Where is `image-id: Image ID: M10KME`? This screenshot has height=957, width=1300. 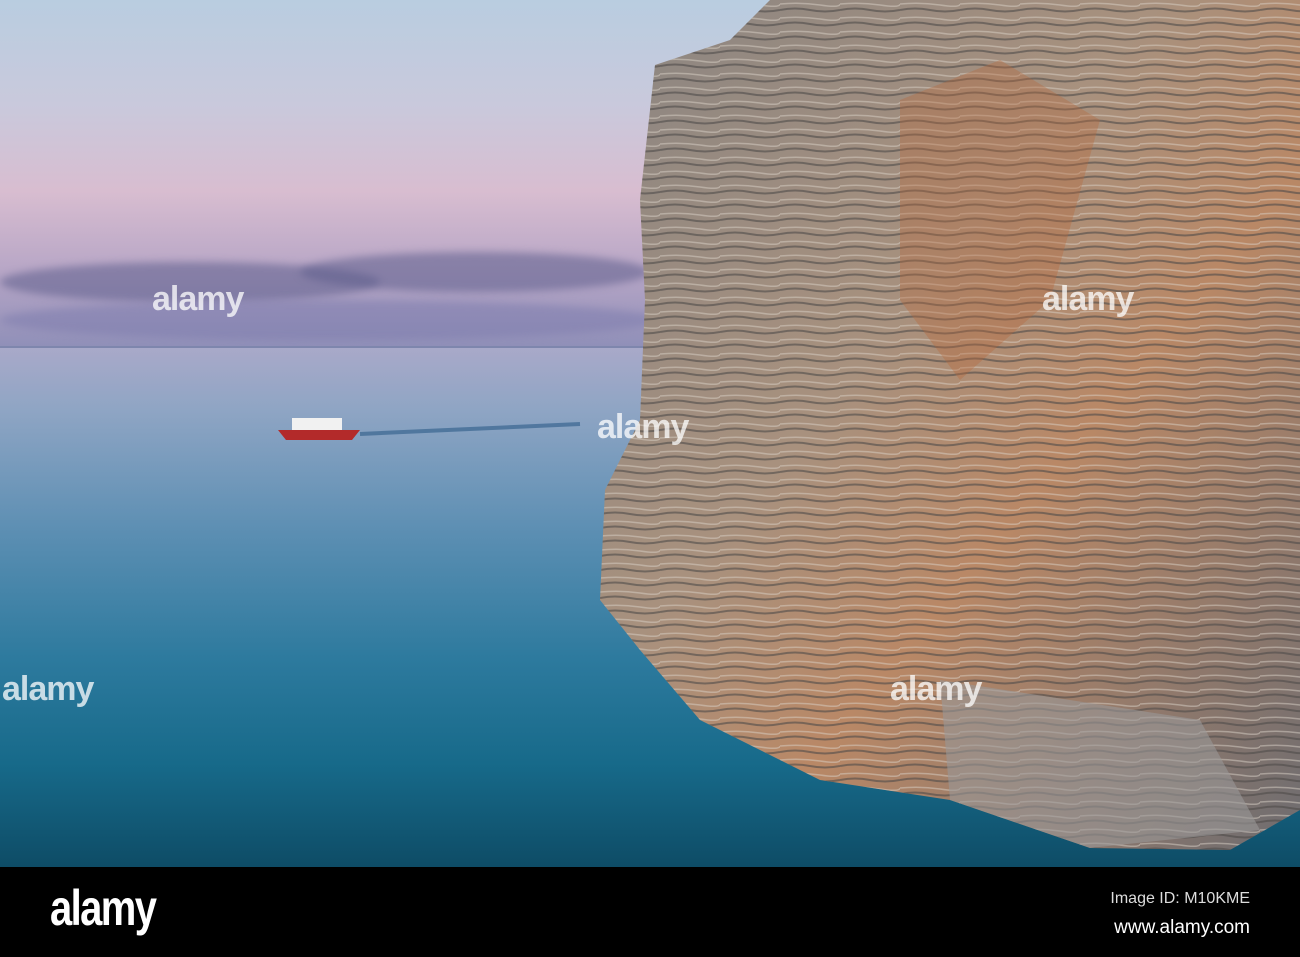 image-id: Image ID: M10KME is located at coordinates (1180, 898).